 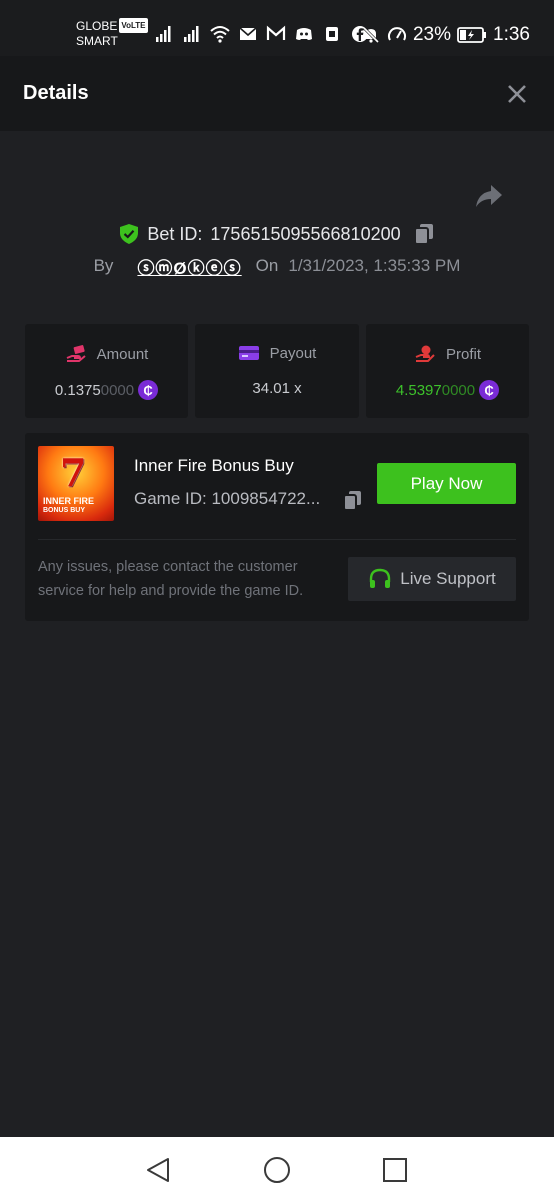 What do you see at coordinates (64, 510) in the screenshot?
I see `thumbnail-subtitle: BONUS BUY` at bounding box center [64, 510].